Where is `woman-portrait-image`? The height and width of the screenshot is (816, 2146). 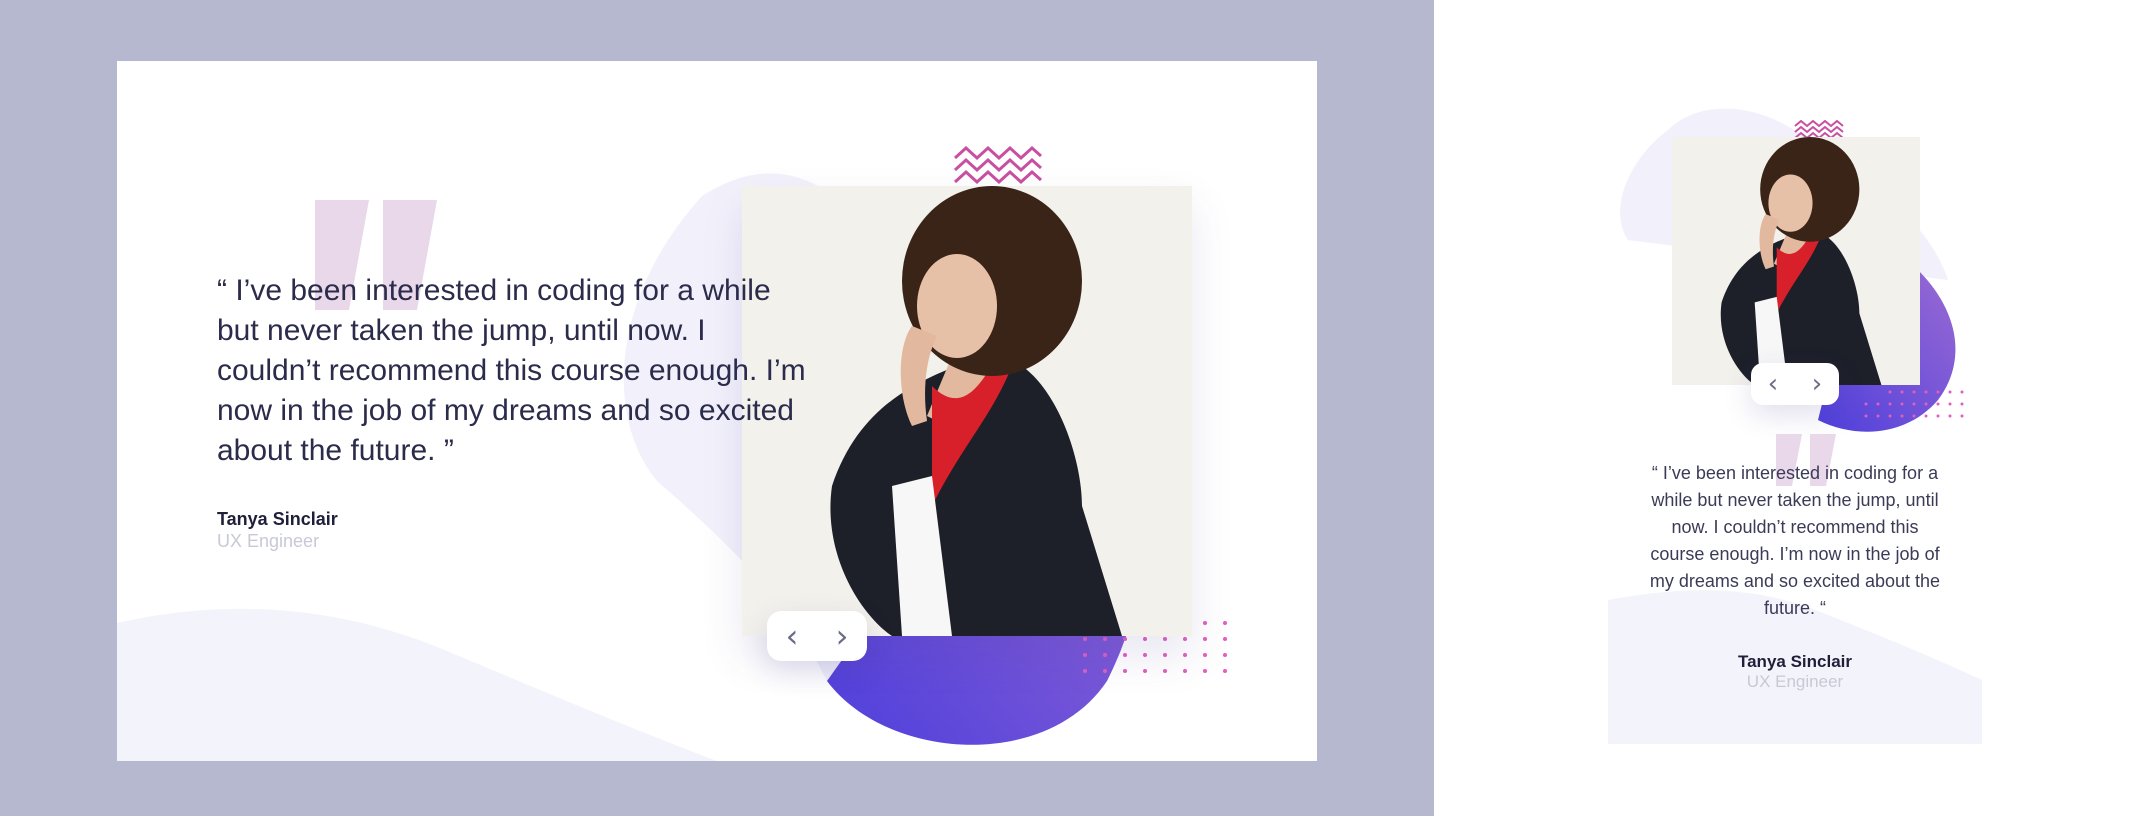
woman-portrait-image is located at coordinates (1796, 261).